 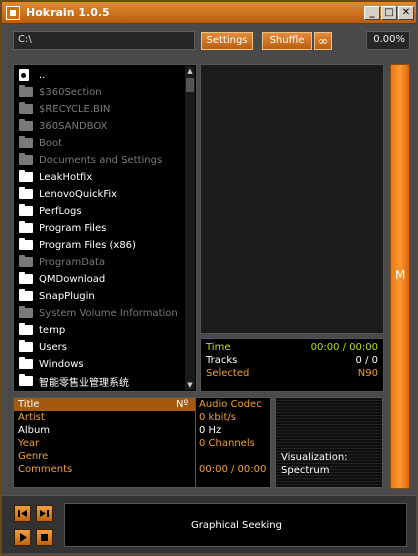 What do you see at coordinates (72, 279) in the screenshot?
I see `file-name: QMDownload` at bounding box center [72, 279].